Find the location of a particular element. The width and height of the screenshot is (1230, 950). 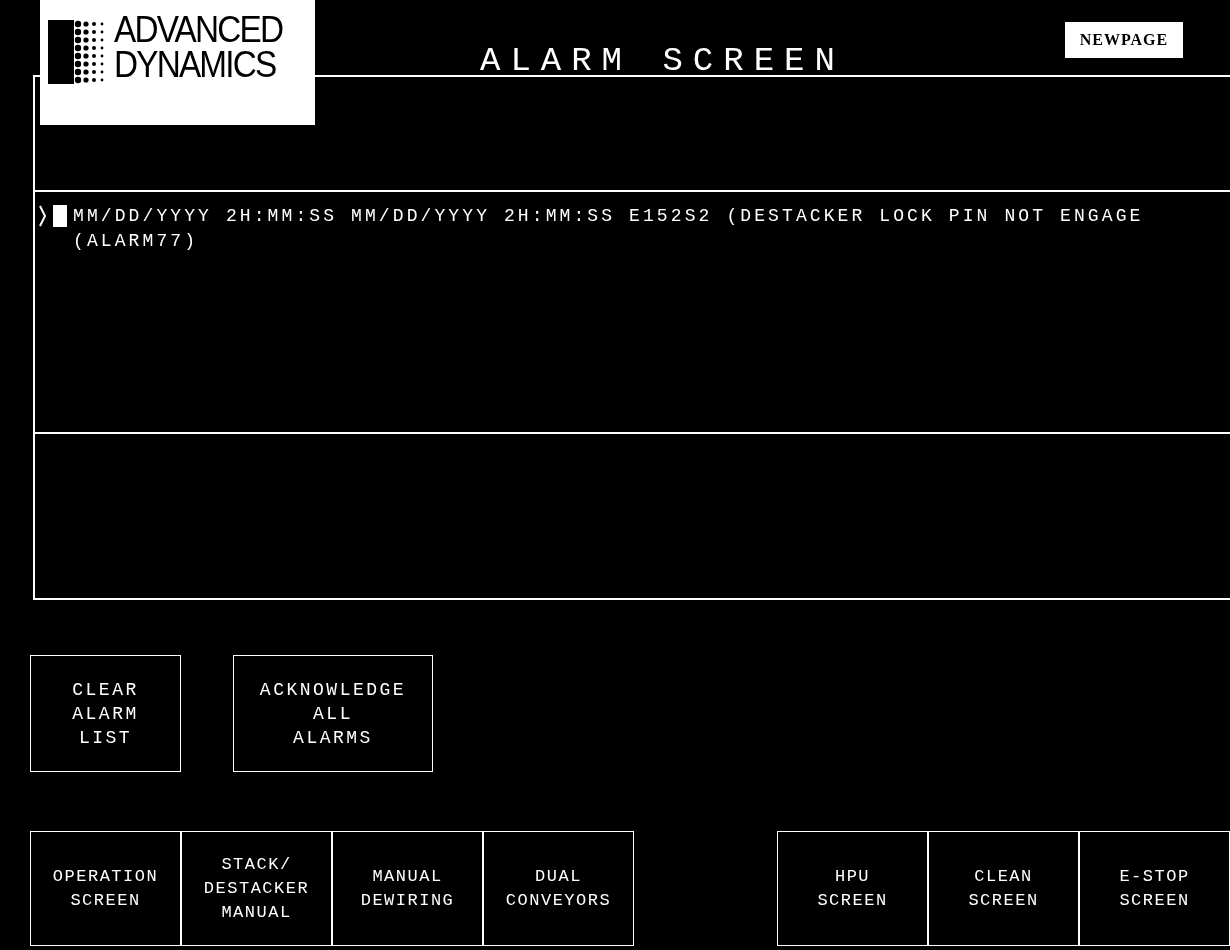

alarm-action-button: CLEAR ALARM LIST is located at coordinates (105, 713).